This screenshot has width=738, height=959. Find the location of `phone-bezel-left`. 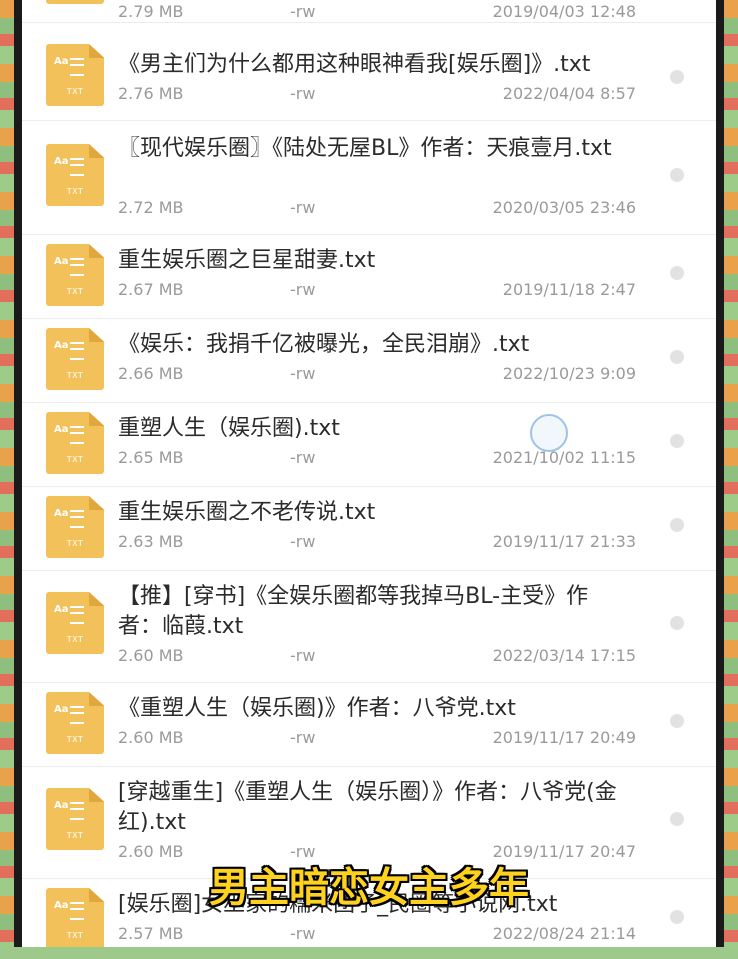

phone-bezel-left is located at coordinates (18, 479).